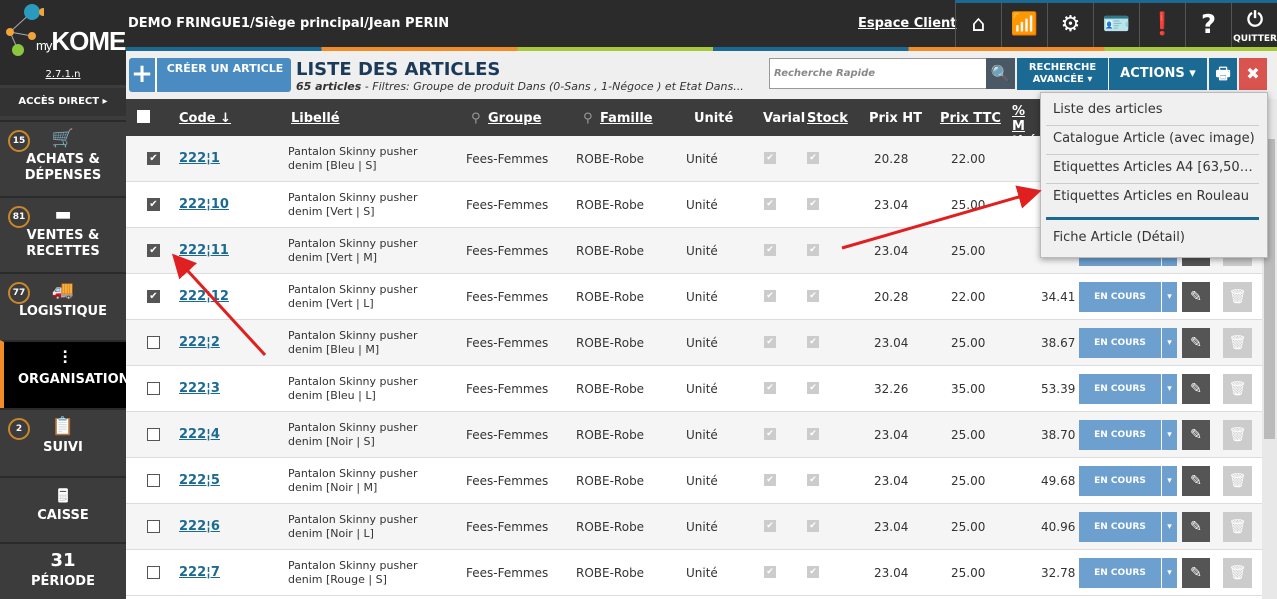 The width and height of the screenshot is (1277, 599). I want to click on article-code-link: 222¦10, so click(204, 204).